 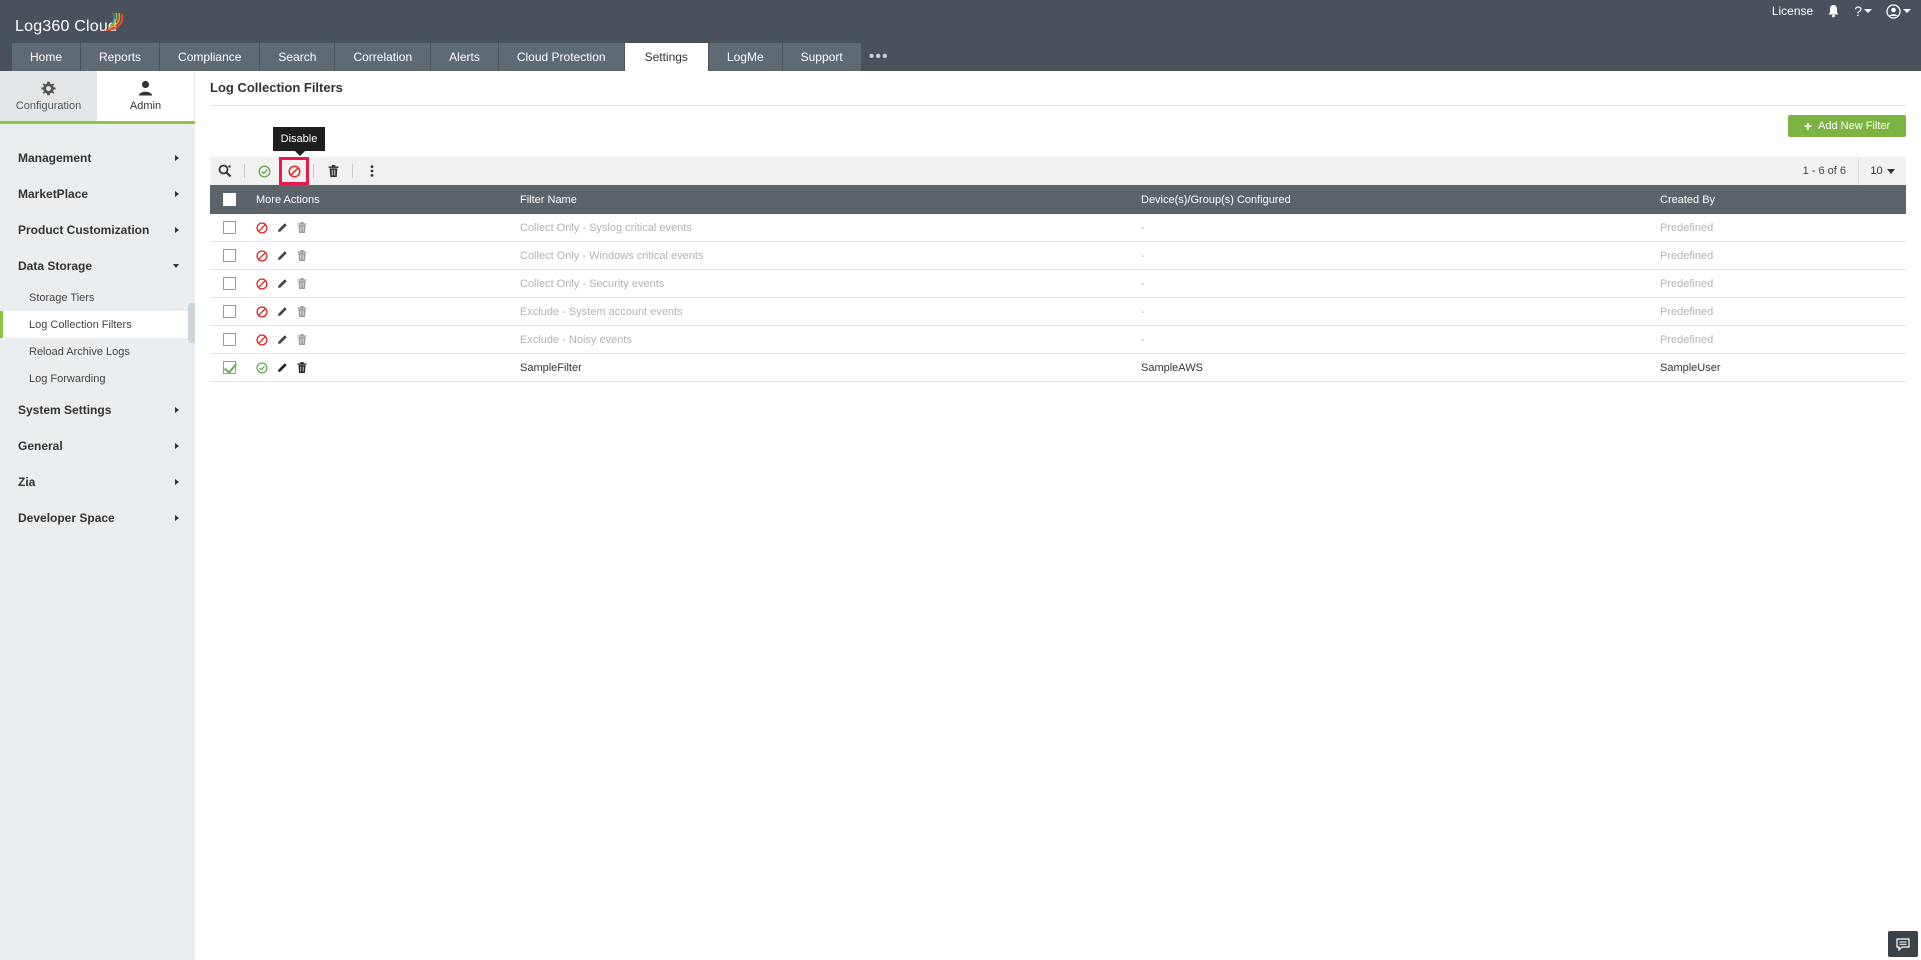 What do you see at coordinates (97, 410) in the screenshot?
I see `sidebar-group-system-settings: System Settings` at bounding box center [97, 410].